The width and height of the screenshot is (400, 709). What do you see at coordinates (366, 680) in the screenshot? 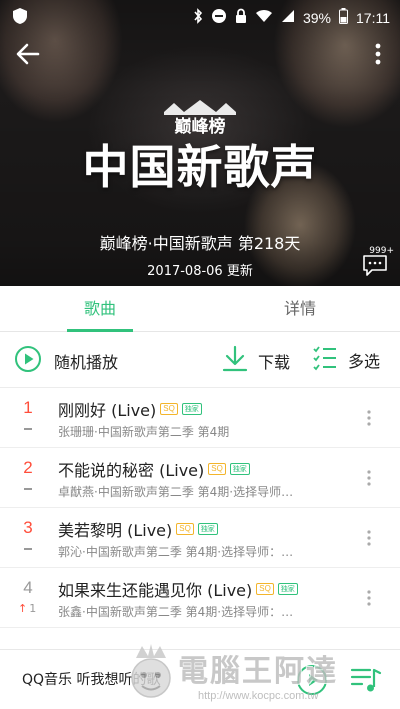
I see `playlist-icon` at bounding box center [366, 680].